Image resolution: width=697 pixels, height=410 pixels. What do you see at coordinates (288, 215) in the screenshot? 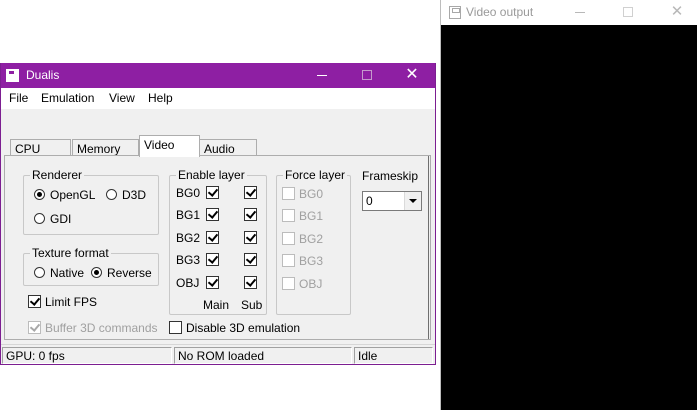
I see `force-bg1-checkbox` at bounding box center [288, 215].